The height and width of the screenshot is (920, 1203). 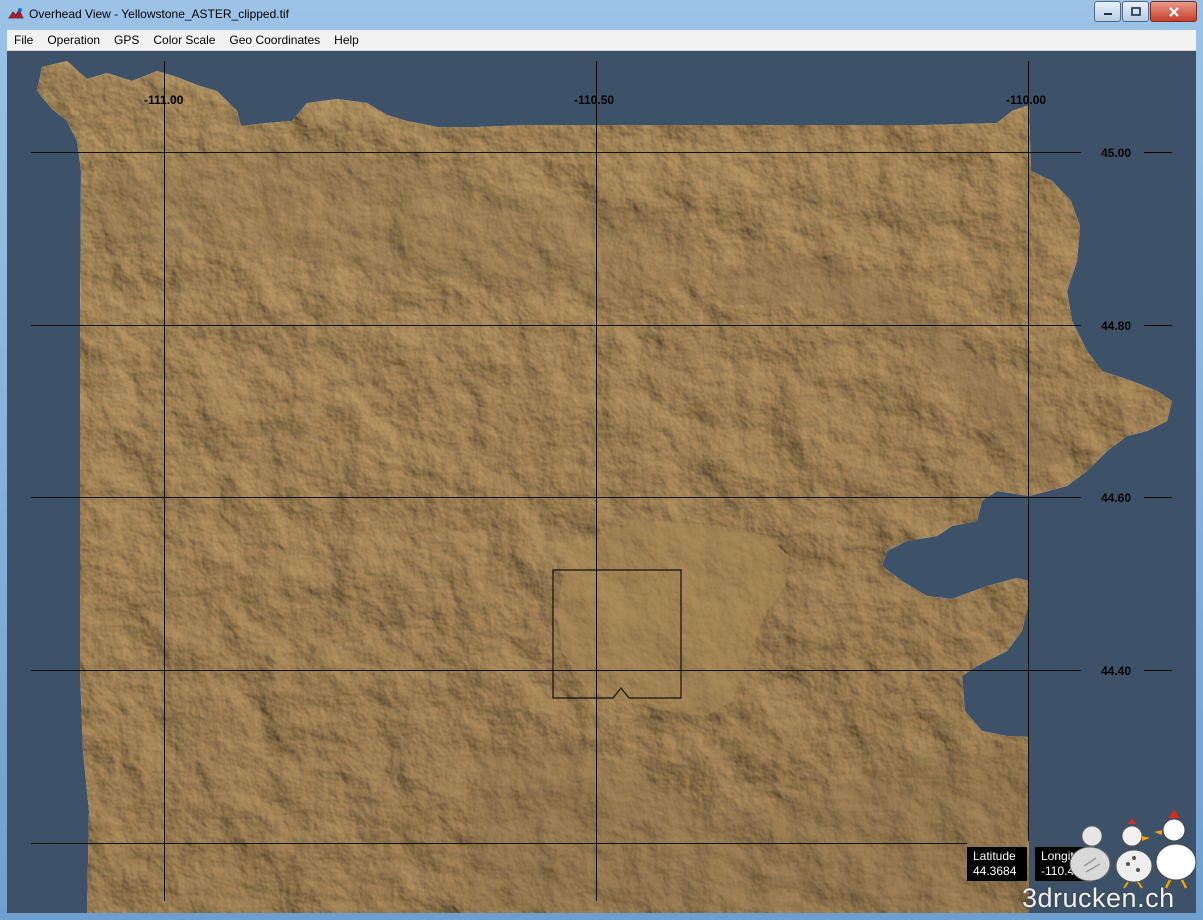 I want to click on watermark-text: 3drucken.ch, so click(x=1098, y=898).